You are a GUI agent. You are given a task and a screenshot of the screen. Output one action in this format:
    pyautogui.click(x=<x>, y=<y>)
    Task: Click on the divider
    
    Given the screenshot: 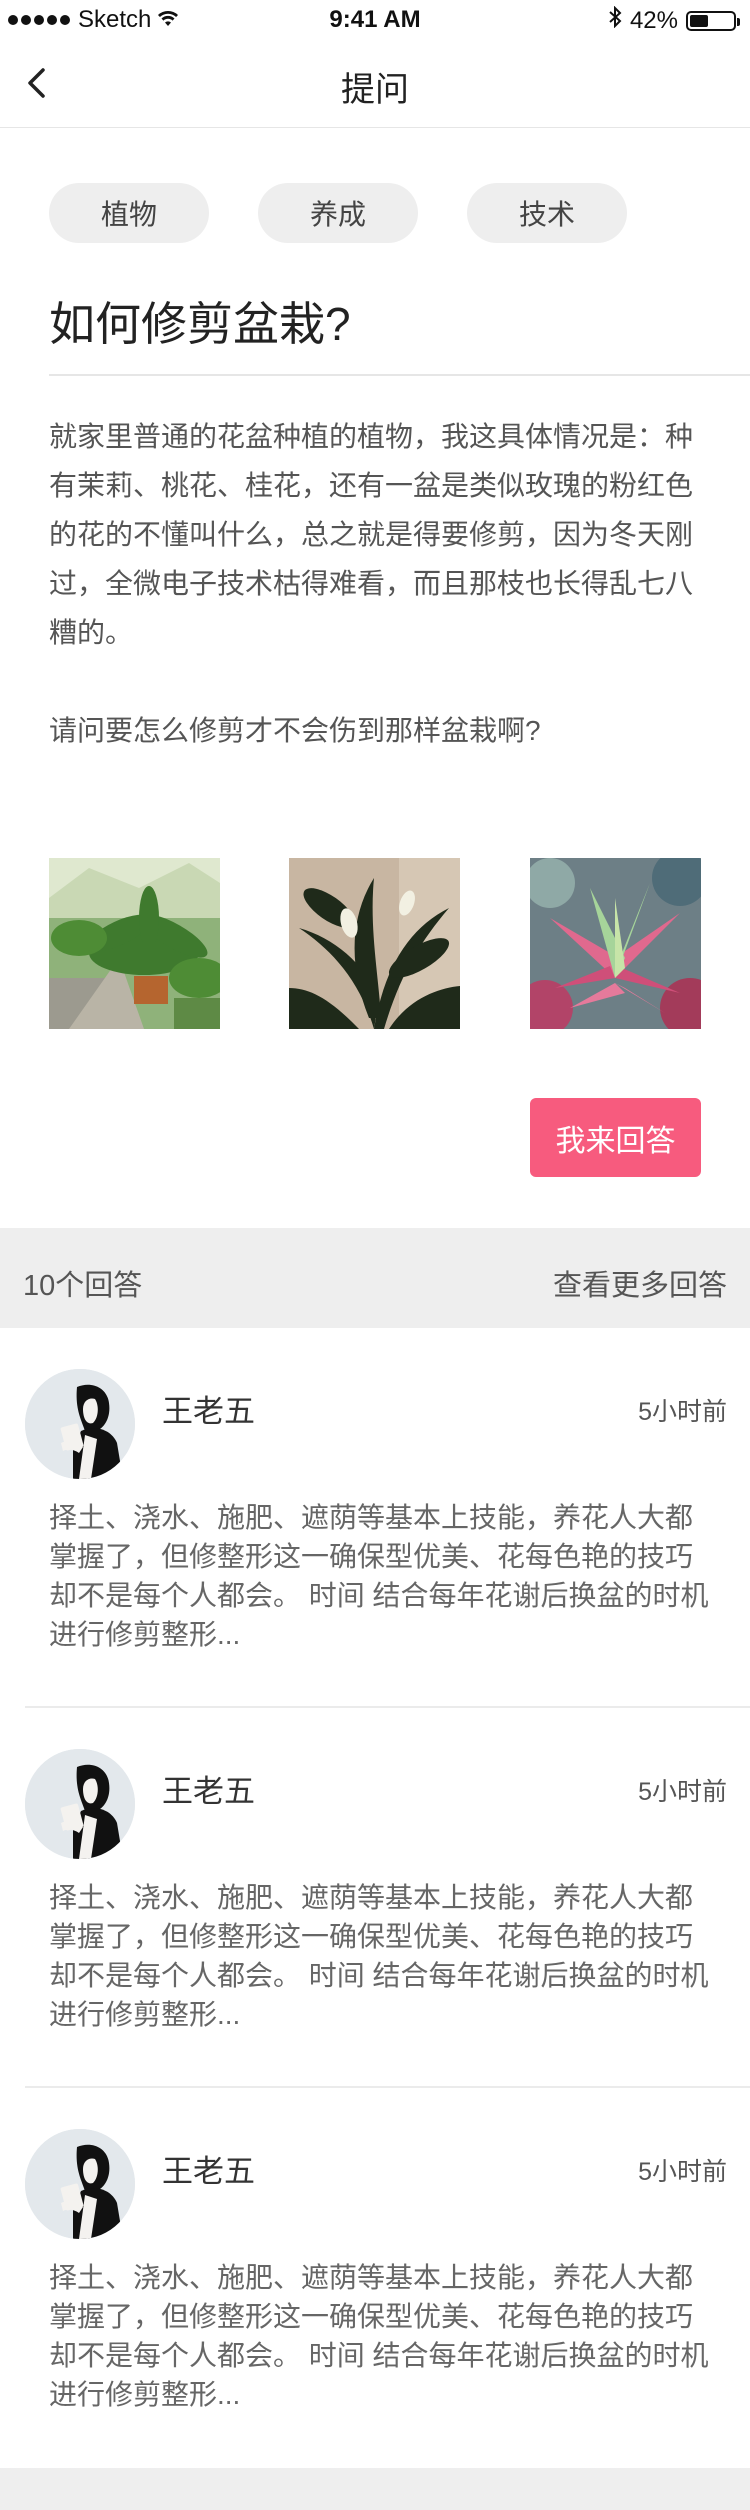 What is the action you would take?
    pyautogui.click(x=399, y=375)
    